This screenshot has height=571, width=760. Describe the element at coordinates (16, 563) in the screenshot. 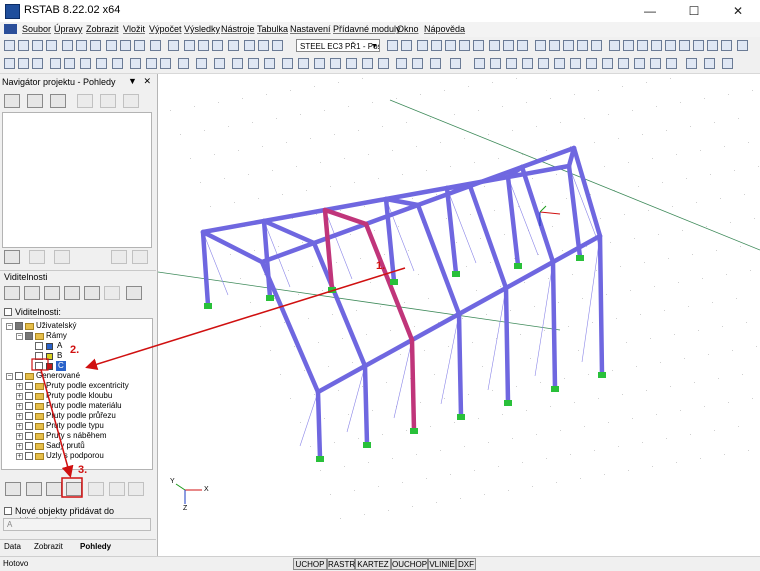

I see `status-text: Hotovo` at that location.